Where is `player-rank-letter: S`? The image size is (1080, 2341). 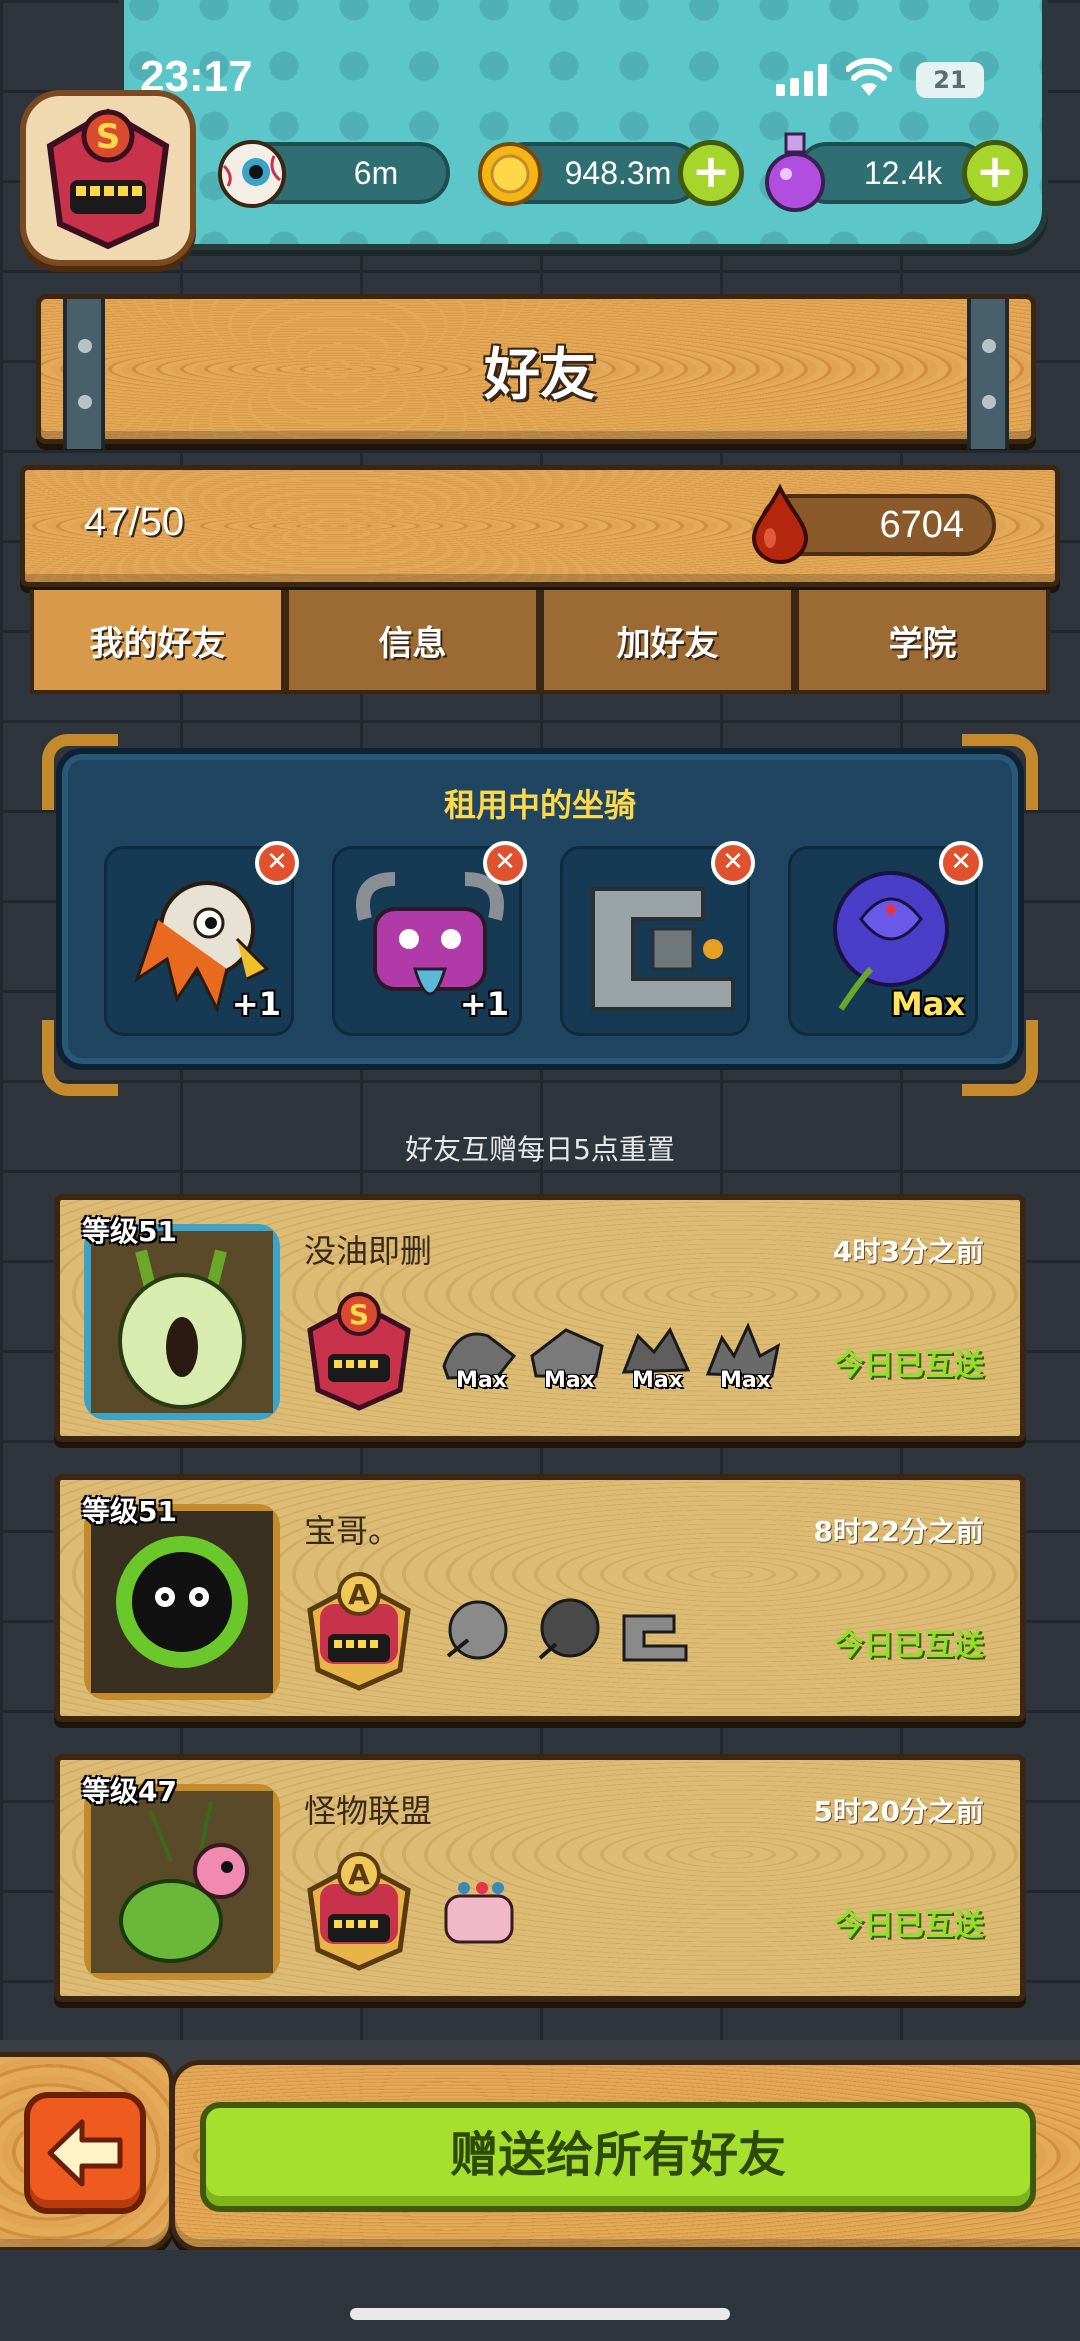 player-rank-letter: S is located at coordinates (108, 137).